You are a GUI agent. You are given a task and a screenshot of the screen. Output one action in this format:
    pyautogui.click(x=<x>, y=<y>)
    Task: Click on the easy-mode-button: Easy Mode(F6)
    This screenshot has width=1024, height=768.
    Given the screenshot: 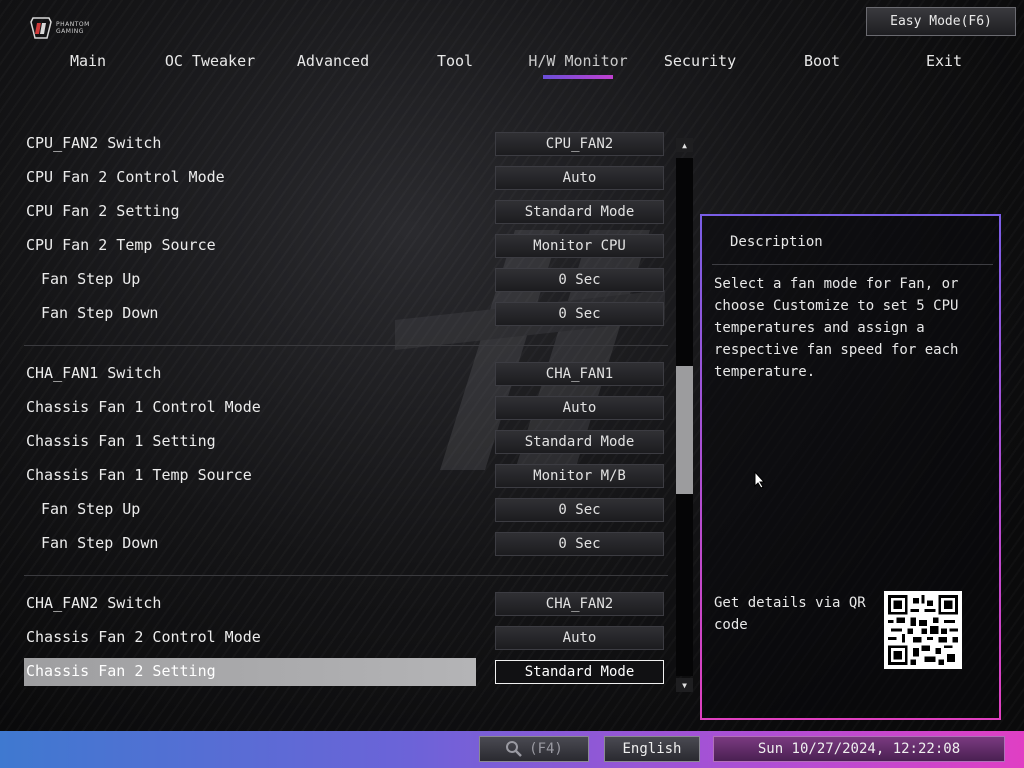 What is the action you would take?
    pyautogui.click(x=941, y=21)
    